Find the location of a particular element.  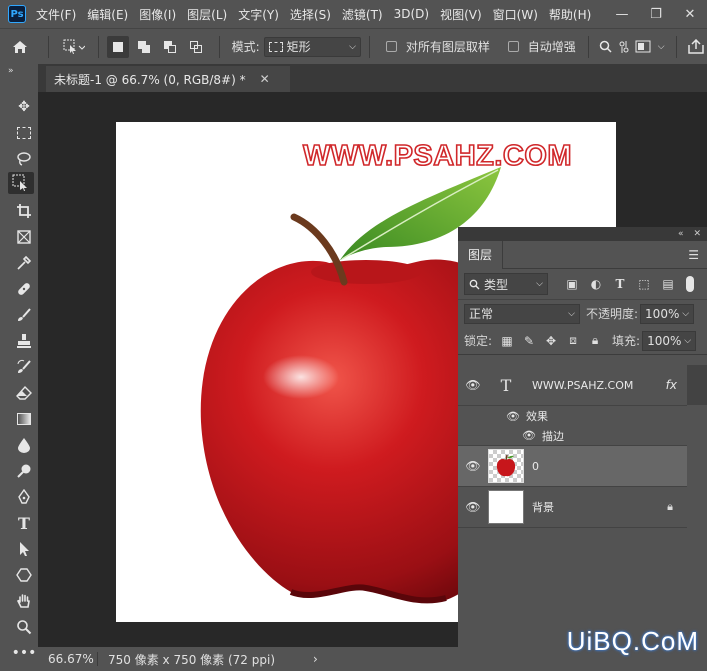

home-icon is located at coordinates (20, 47).